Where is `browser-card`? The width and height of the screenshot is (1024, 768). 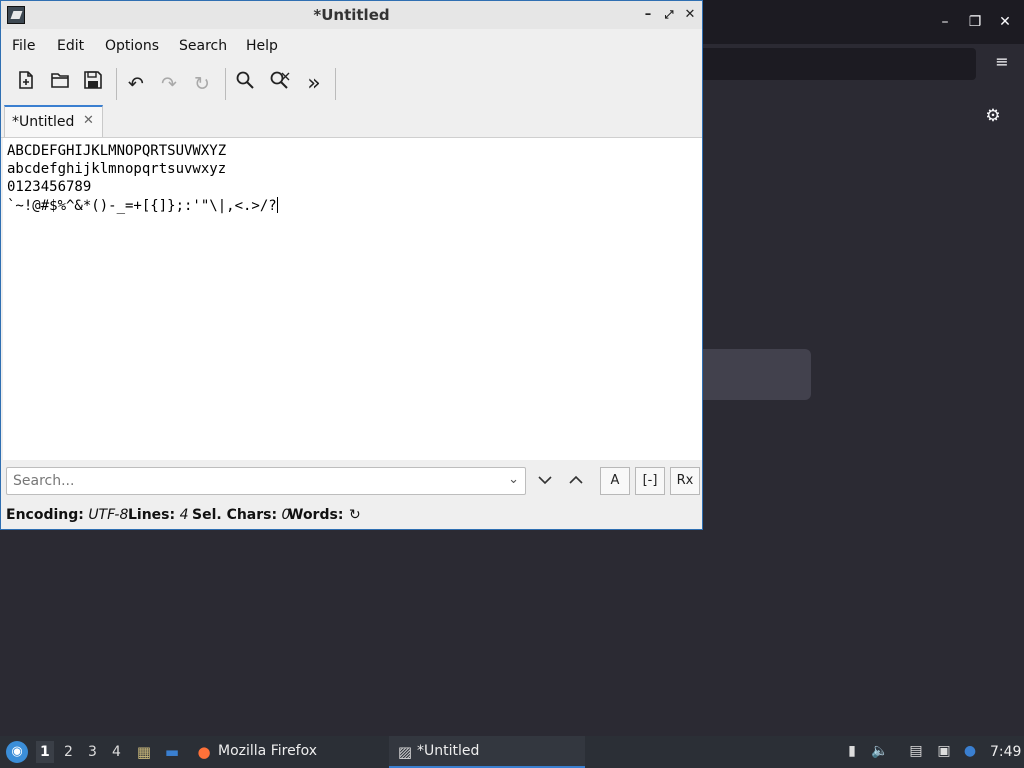
browser-card is located at coordinates (757, 374).